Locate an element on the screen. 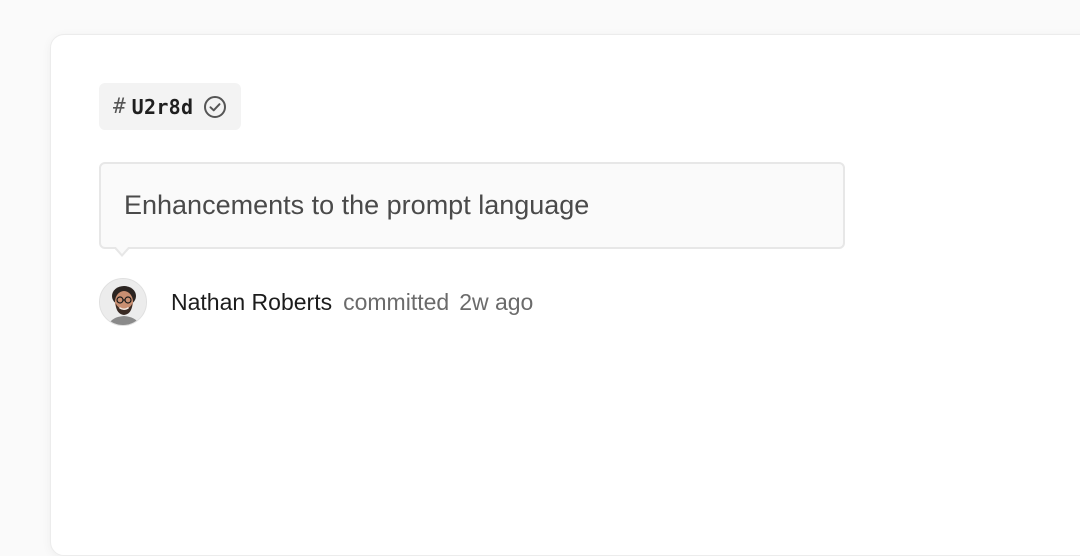 This screenshot has width=1080, height=556. commit-message: Enhancements to the prompt language is located at coordinates (357, 205).